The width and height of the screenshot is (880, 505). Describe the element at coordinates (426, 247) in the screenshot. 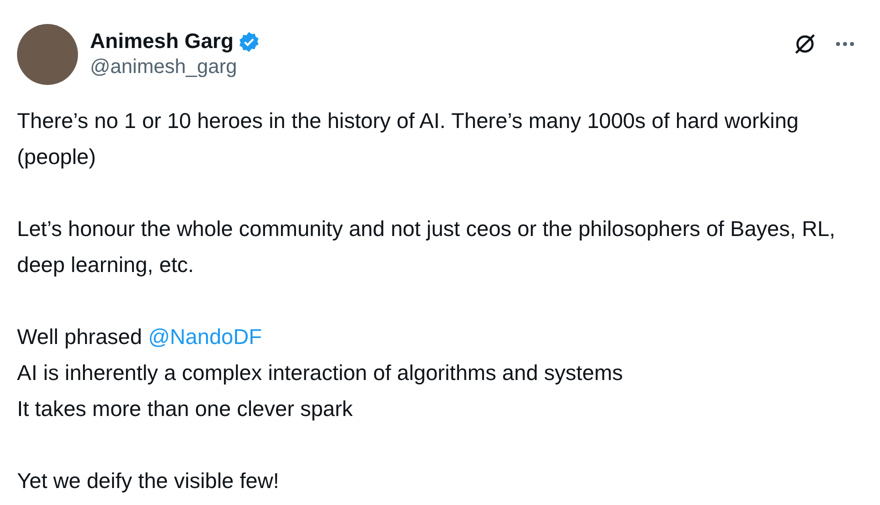

I see `tweet-text: Let’s honour the whole community and not just ceos or the philosophers of Bayes, RL, deep learning, etc.` at that location.